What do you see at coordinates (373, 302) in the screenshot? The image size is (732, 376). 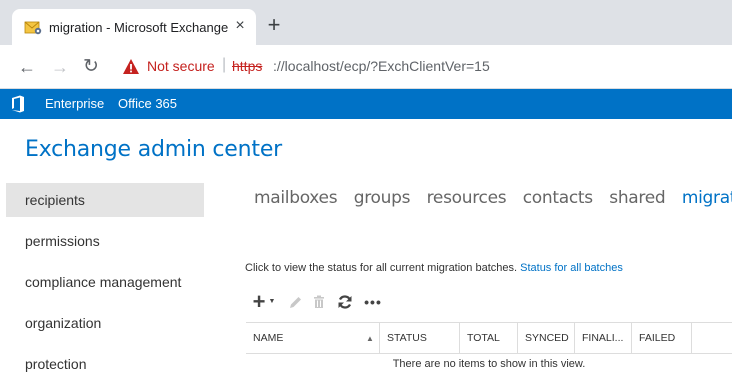 I see `more-options-icon: •••` at bounding box center [373, 302].